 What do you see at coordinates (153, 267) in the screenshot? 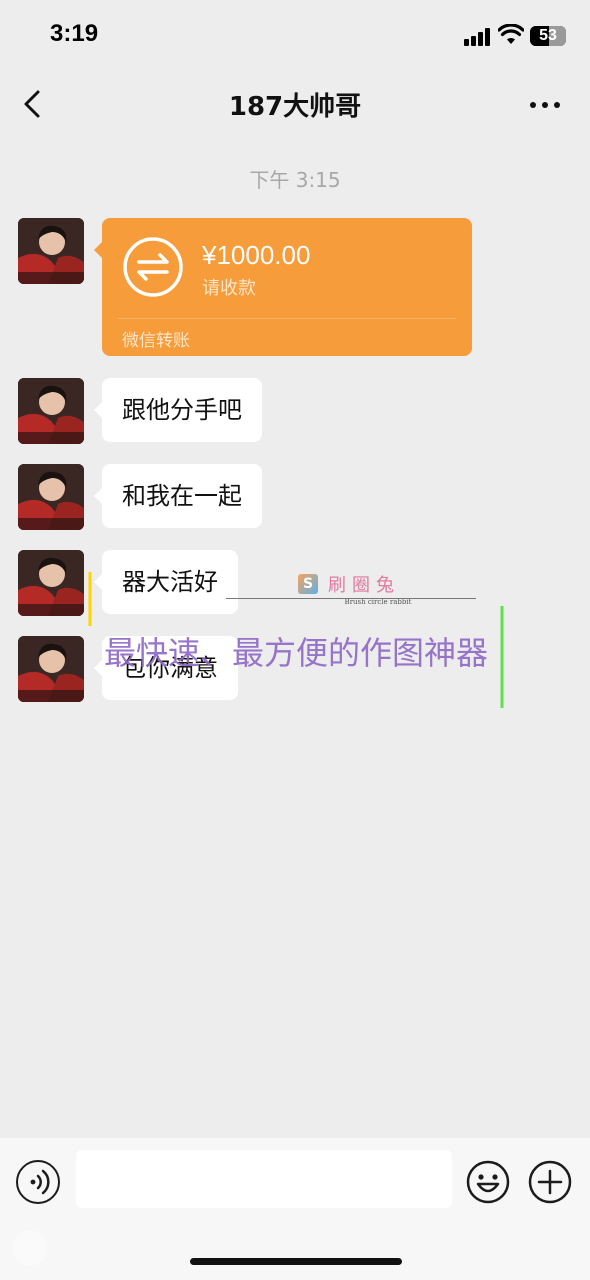
I see `transfer-arrows-icon` at bounding box center [153, 267].